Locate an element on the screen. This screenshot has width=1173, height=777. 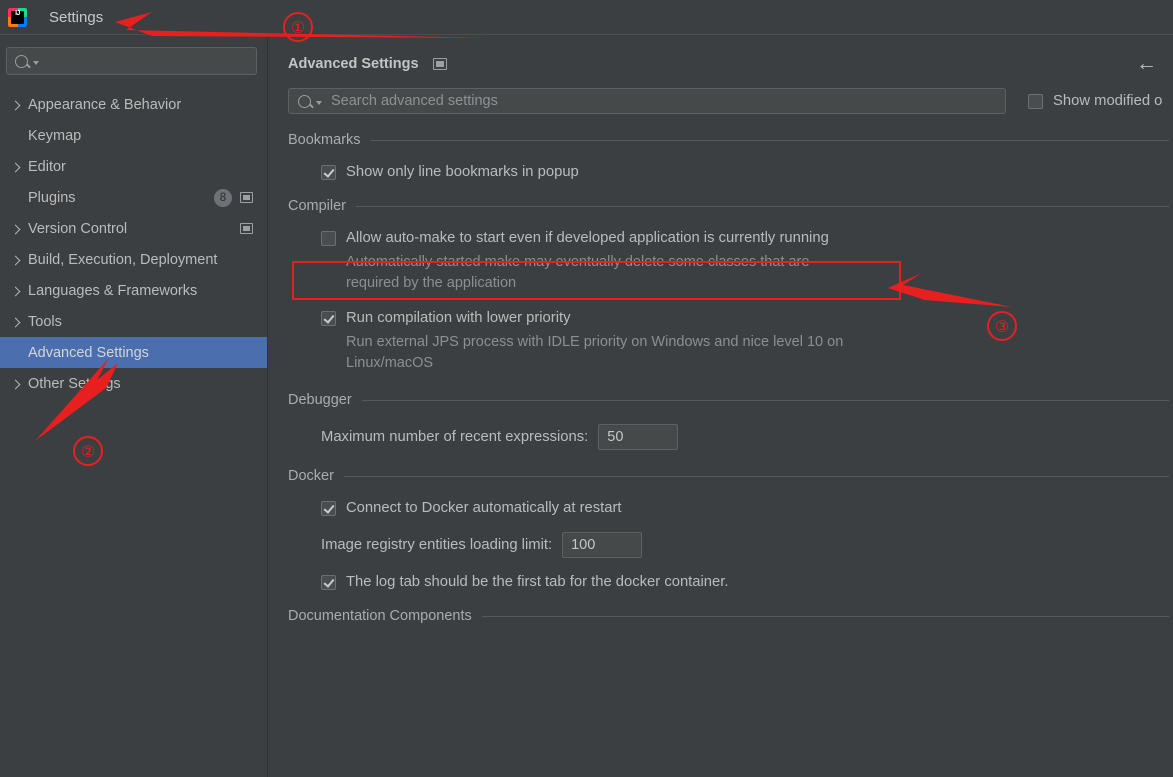
sidebar-item-build-execution-deployment: Build, Execution, Deployment is located at coordinates (133, 259).